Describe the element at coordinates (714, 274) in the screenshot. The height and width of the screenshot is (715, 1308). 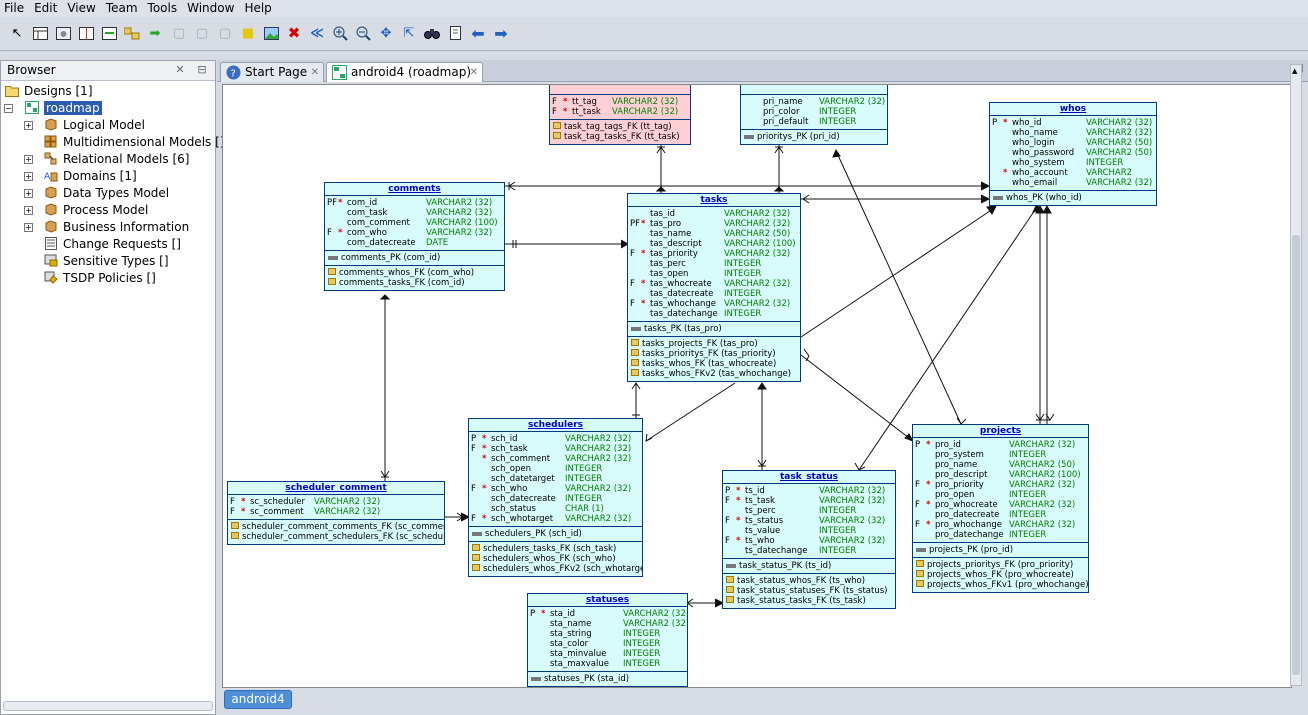
I see `column-row: tas_open INTEGER` at that location.